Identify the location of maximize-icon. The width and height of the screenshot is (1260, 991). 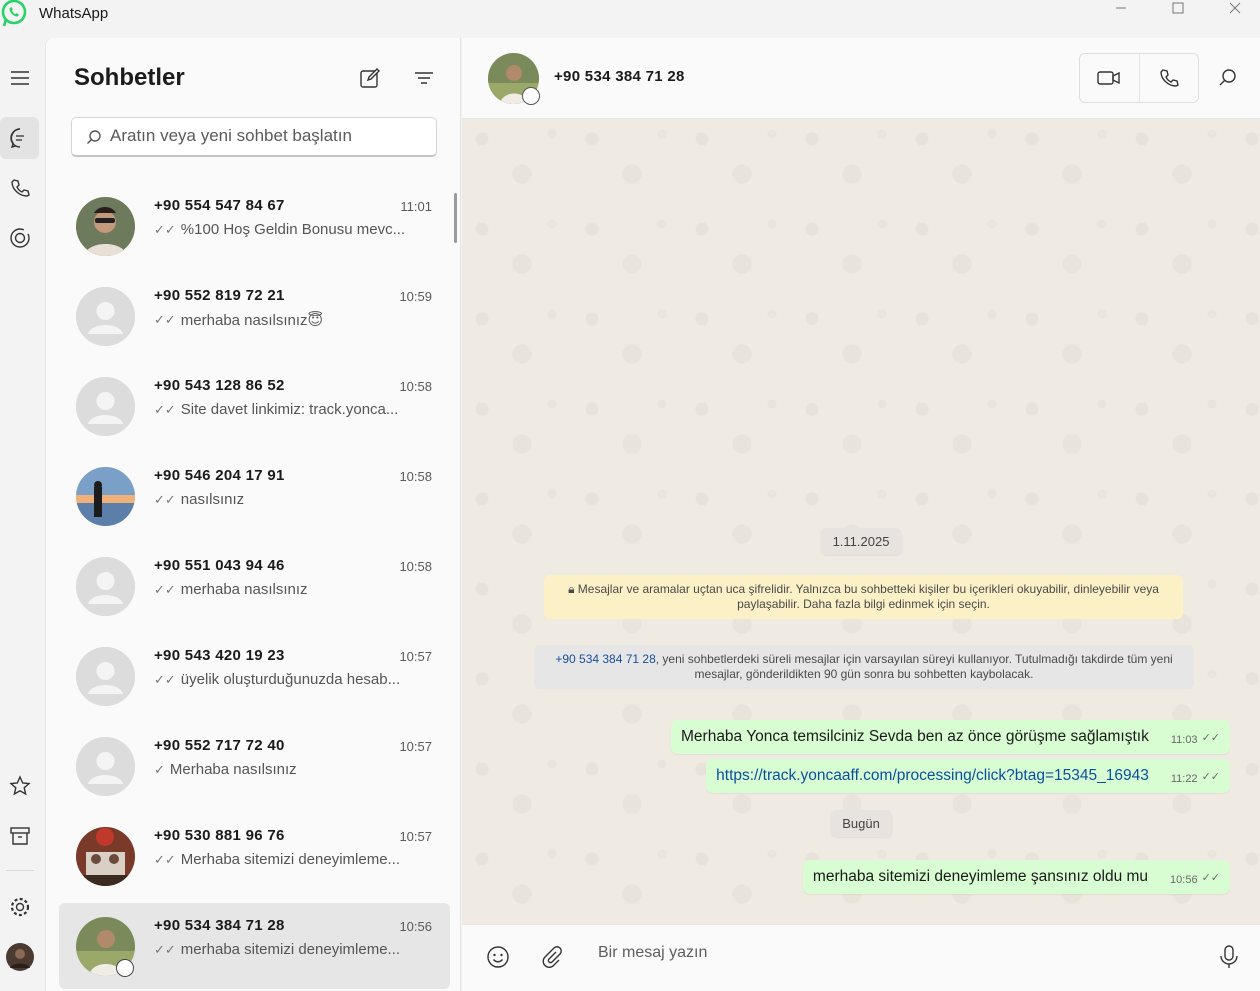
(1178, 8).